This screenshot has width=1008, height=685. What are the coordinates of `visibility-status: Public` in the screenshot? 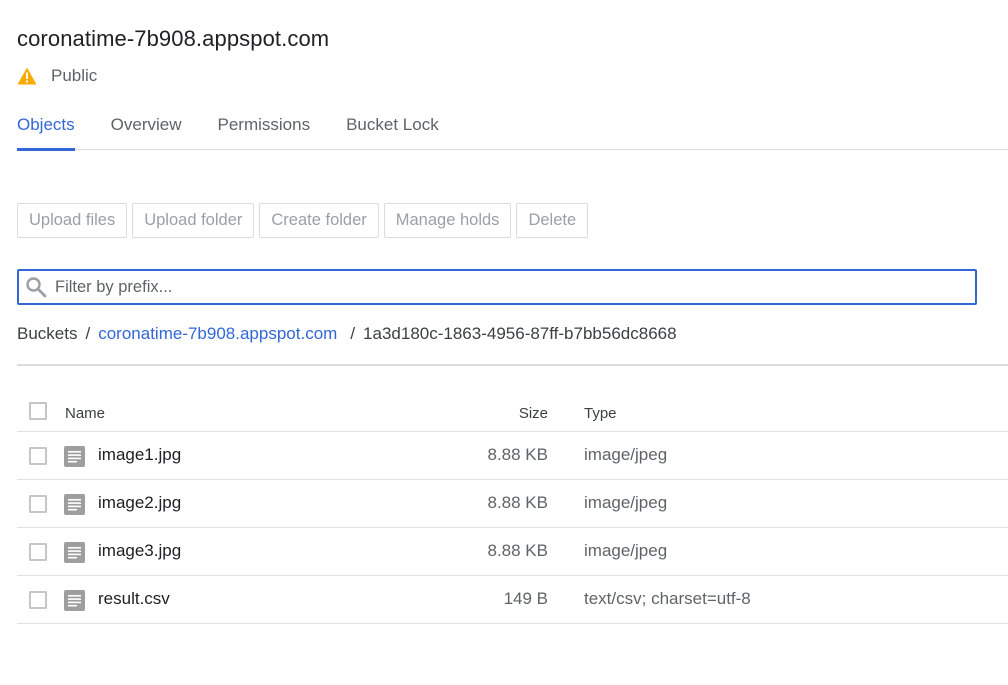 It's located at (57, 76).